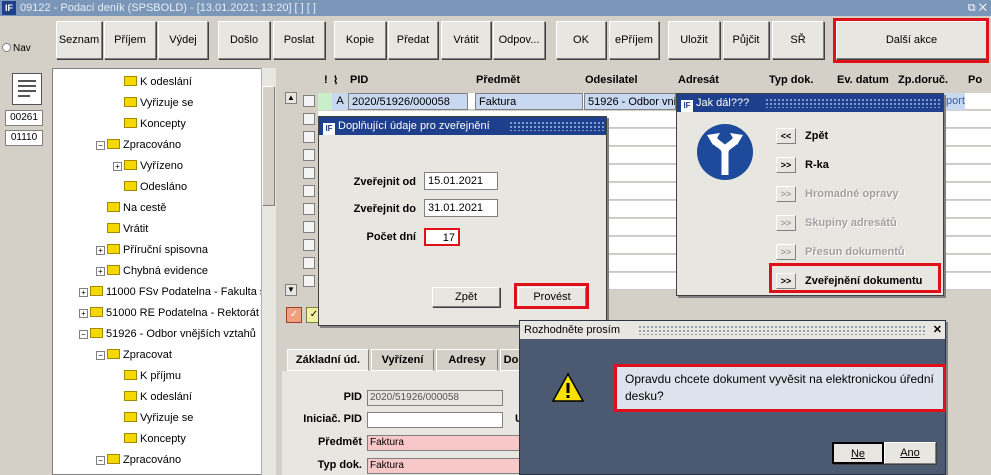 This screenshot has width=991, height=475. Describe the element at coordinates (299, 40) in the screenshot. I see `toolbar-button-poslat: Poslat` at that location.